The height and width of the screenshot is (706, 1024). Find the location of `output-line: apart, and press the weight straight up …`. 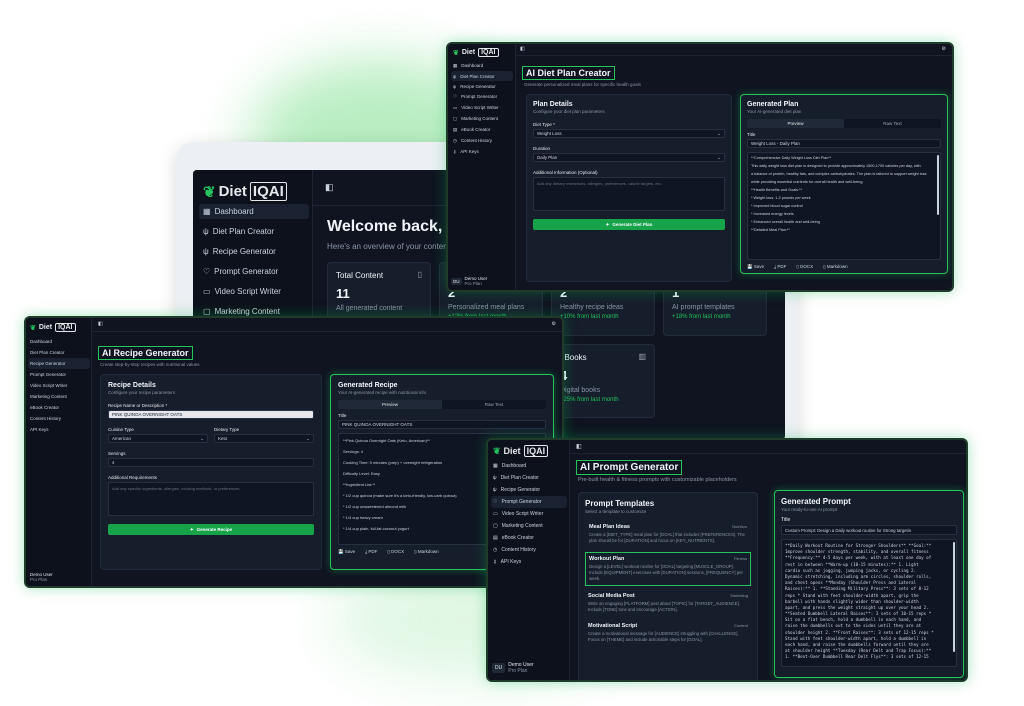

output-line: apart, and press the weight straight up … is located at coordinates (857, 607).